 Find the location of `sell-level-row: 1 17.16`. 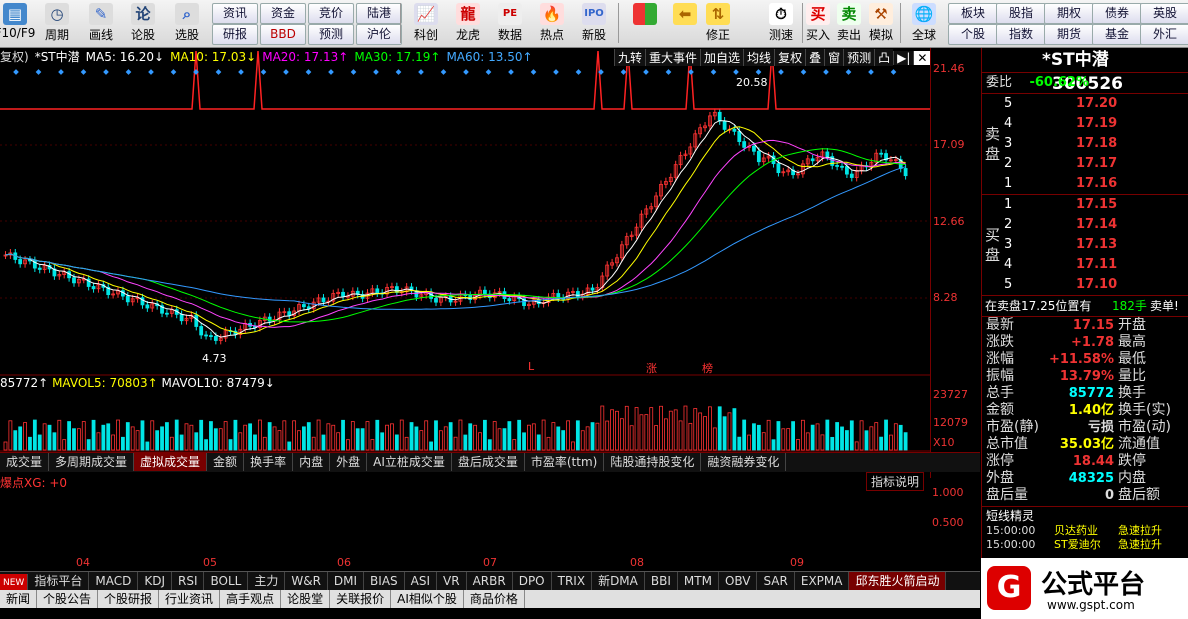

sell-level-row: 1 17.16 is located at coordinates (1094, 184).